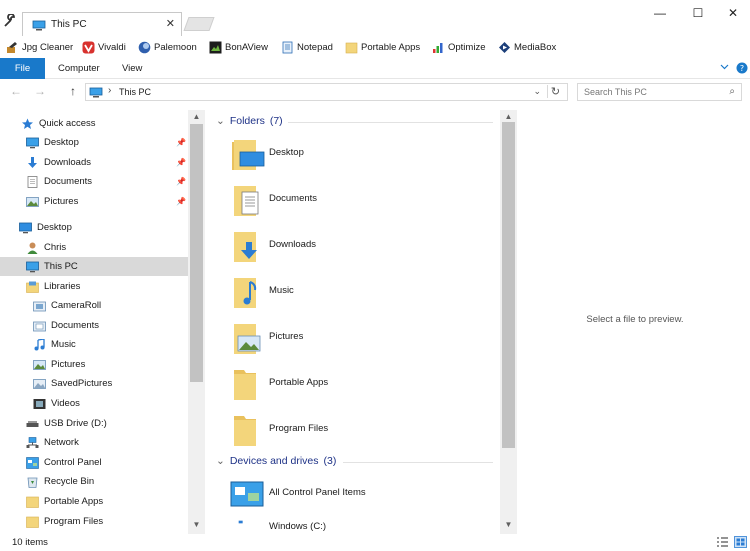 The width and height of the screenshot is (750, 551). I want to click on bookmark-vivaldi: Vivaldi, so click(104, 47).